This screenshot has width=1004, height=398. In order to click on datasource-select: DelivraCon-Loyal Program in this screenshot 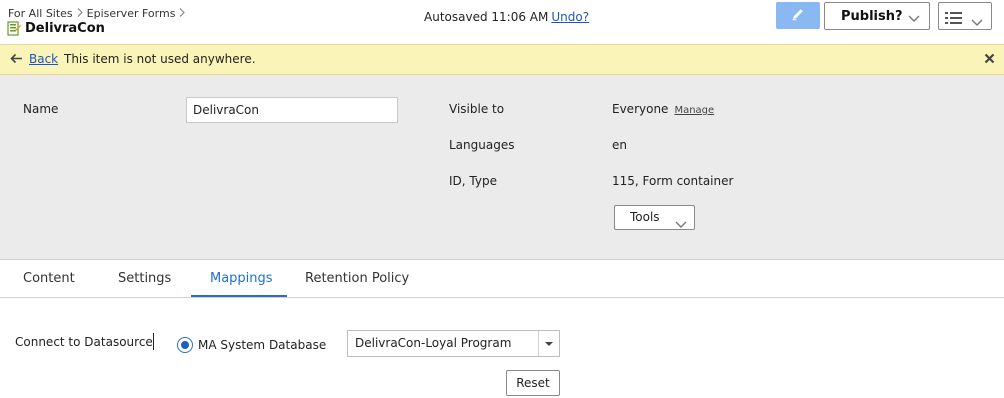, I will do `click(453, 343)`.